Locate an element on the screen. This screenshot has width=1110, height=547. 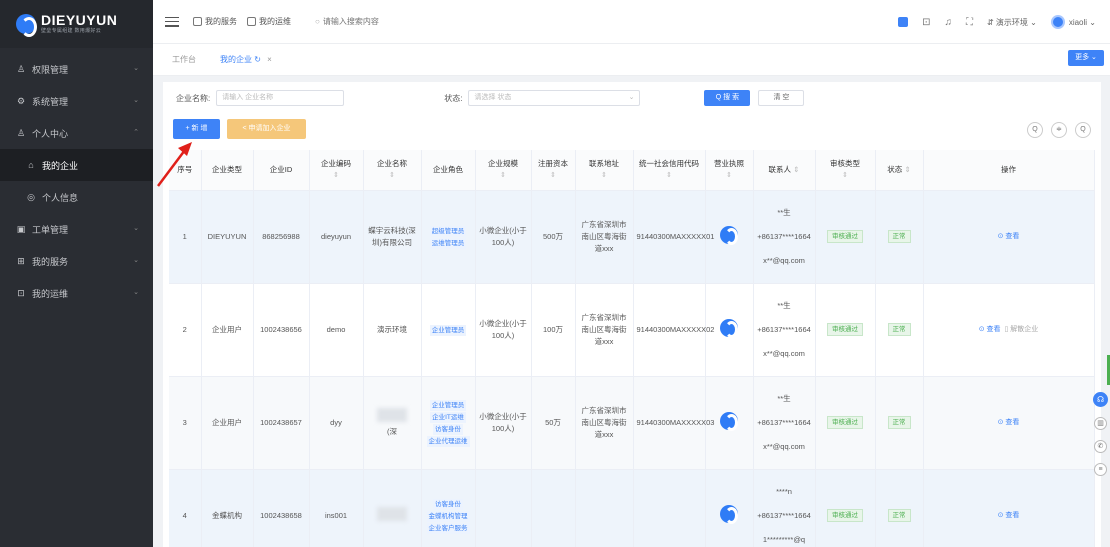
sidebar-item-label: 个人中心 is located at coordinates (50, 133).